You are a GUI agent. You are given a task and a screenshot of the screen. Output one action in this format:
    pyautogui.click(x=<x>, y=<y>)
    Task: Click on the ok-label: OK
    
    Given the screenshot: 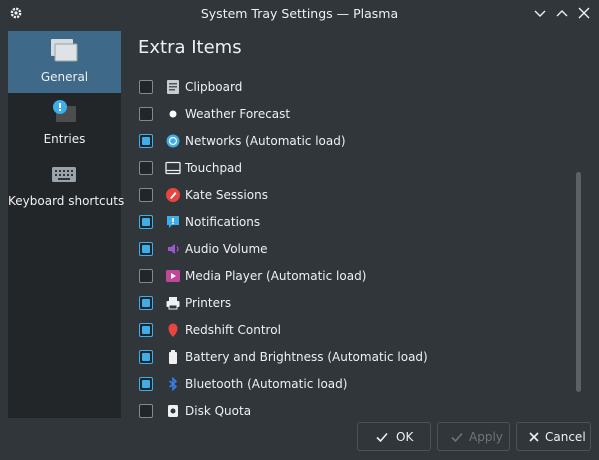 What is the action you would take?
    pyautogui.click(x=405, y=437)
    